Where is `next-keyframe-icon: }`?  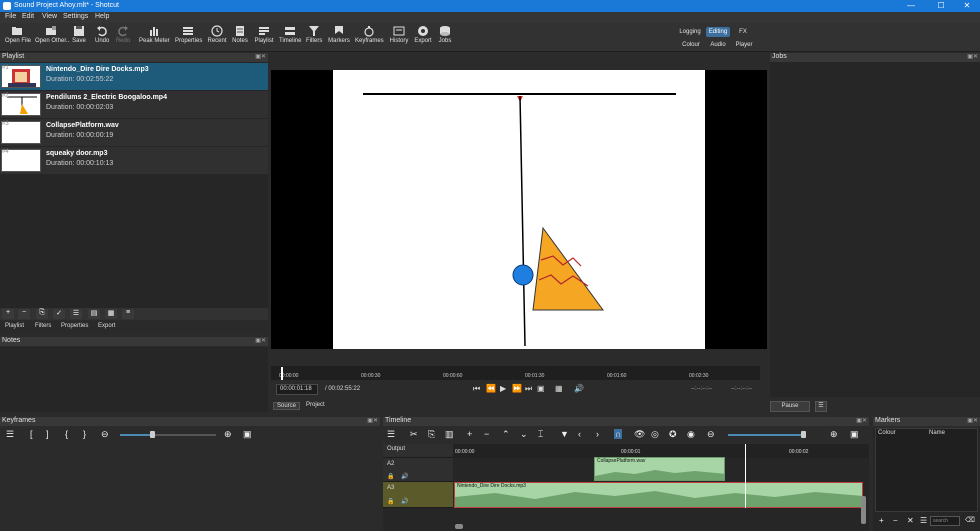 next-keyframe-icon: } is located at coordinates (84, 434).